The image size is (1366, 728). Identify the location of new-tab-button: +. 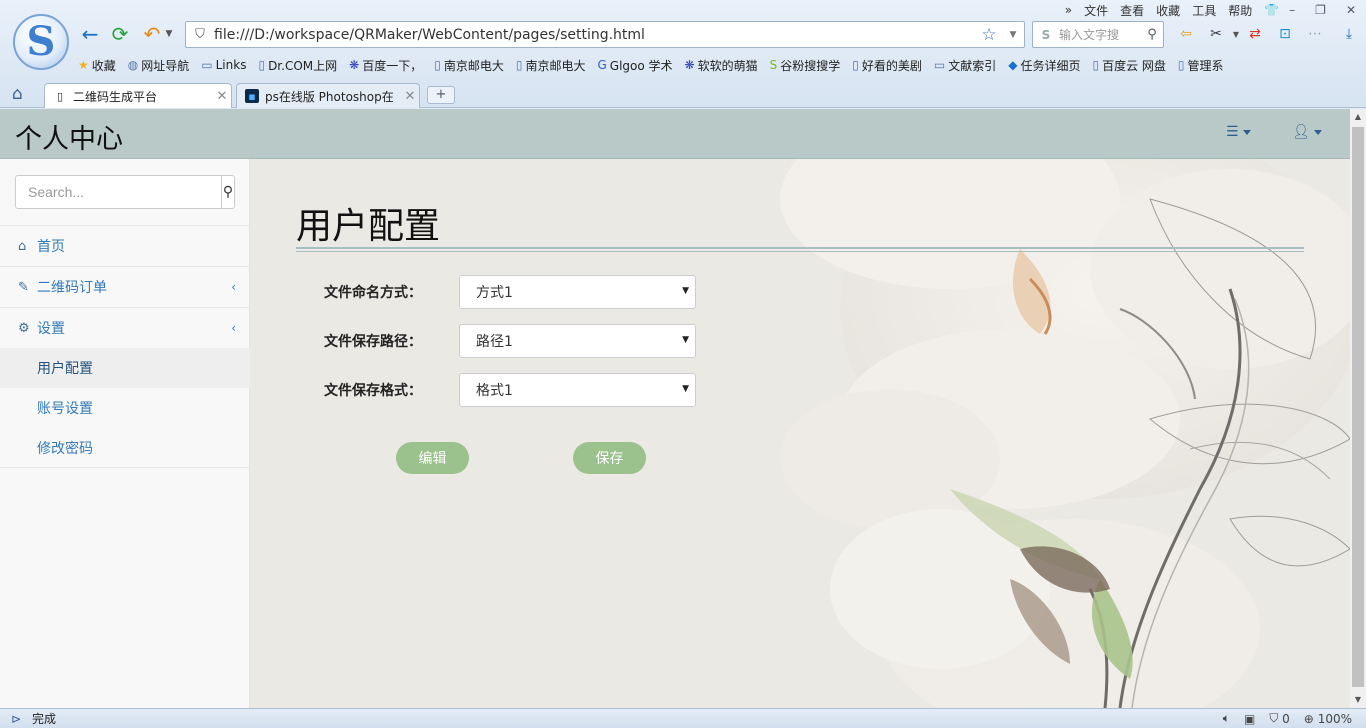
(441, 95).